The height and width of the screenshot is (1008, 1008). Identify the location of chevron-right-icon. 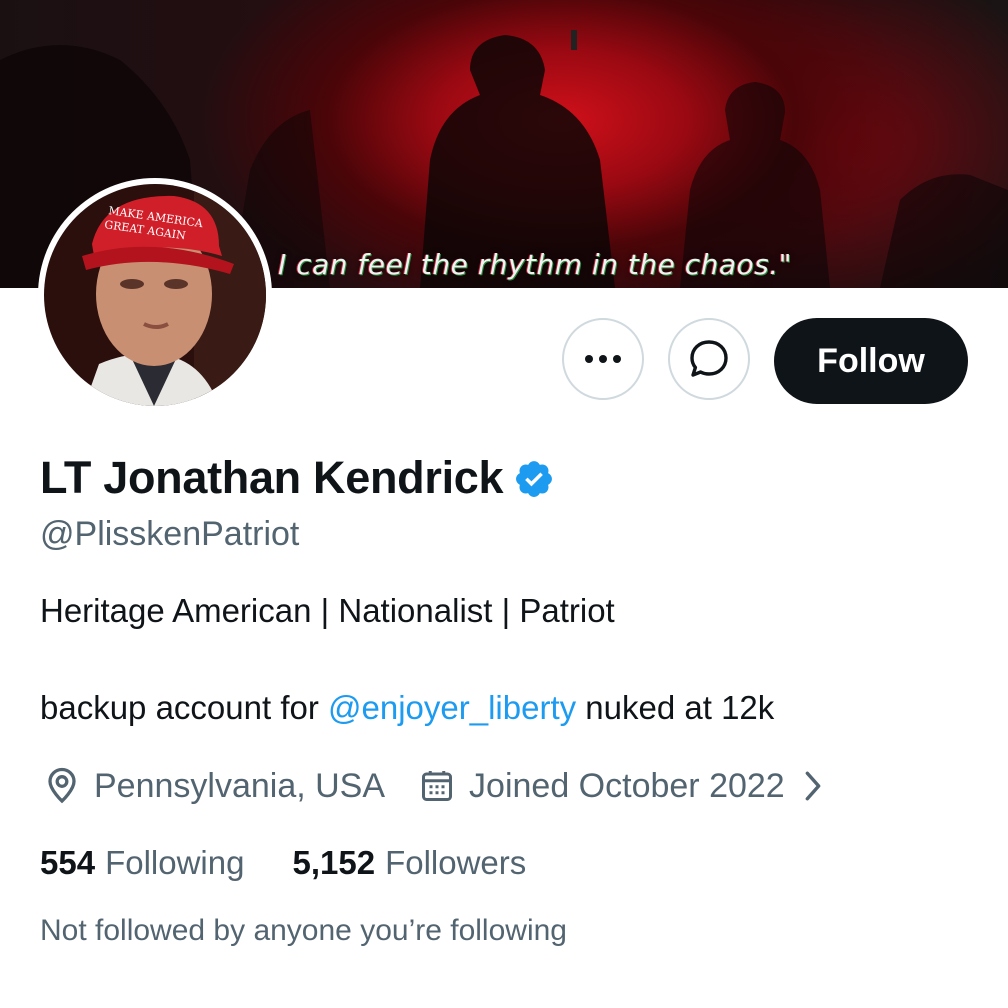
(813, 786).